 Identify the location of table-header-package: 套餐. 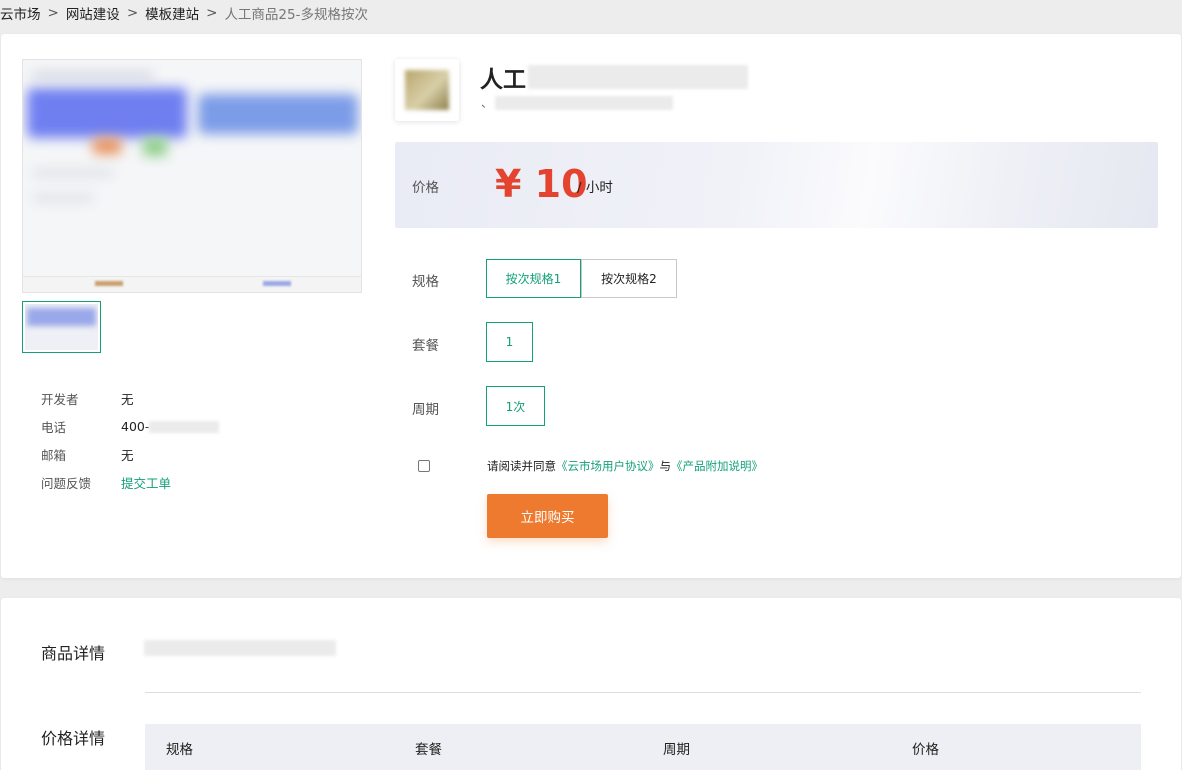
(428, 750).